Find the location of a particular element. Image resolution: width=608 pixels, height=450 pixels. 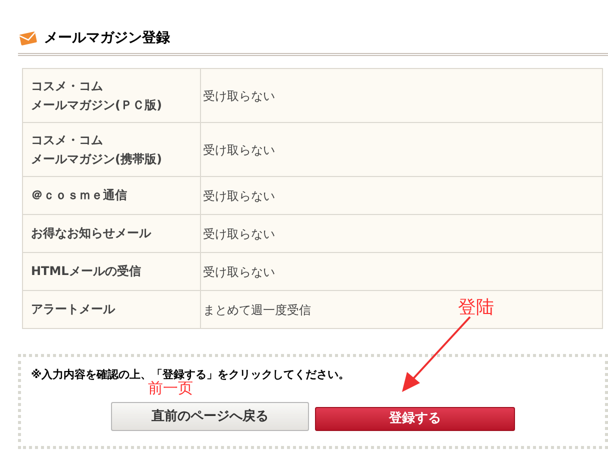

envelope-icon is located at coordinates (28, 38).